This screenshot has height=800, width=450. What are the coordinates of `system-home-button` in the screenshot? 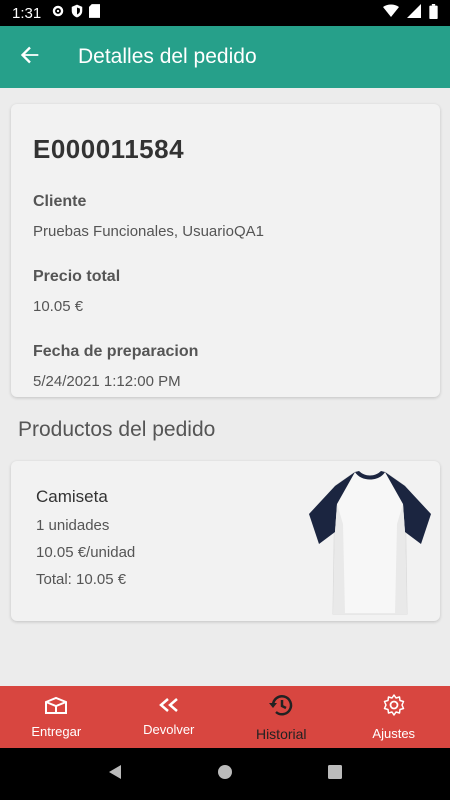 It's located at (225, 774).